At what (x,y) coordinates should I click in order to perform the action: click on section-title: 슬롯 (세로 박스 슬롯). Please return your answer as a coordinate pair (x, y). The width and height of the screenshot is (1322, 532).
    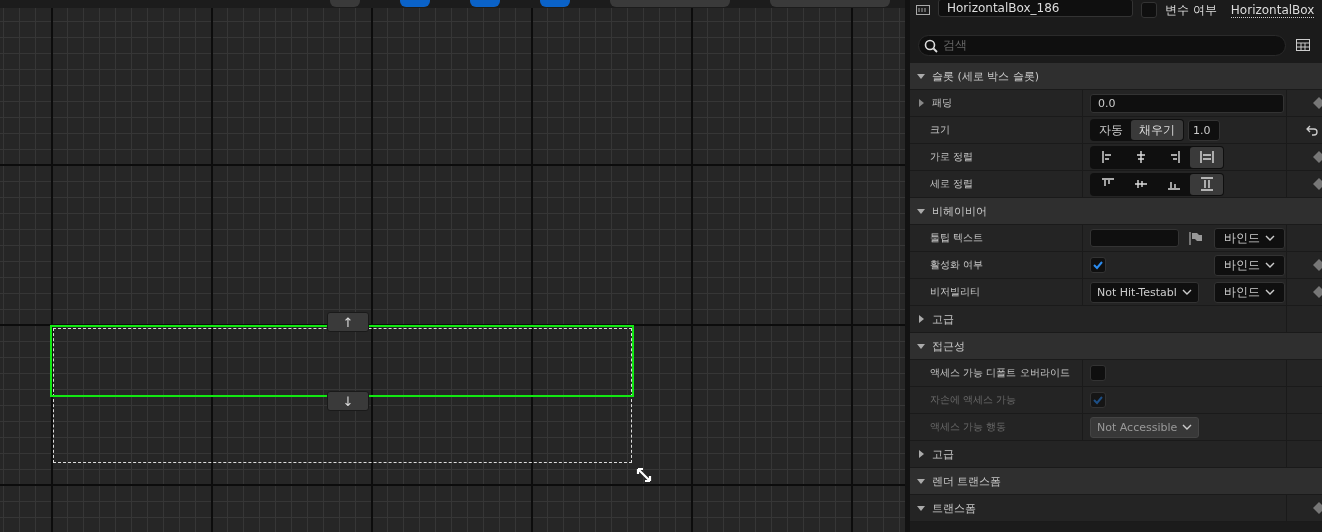
    Looking at the image, I should click on (986, 76).